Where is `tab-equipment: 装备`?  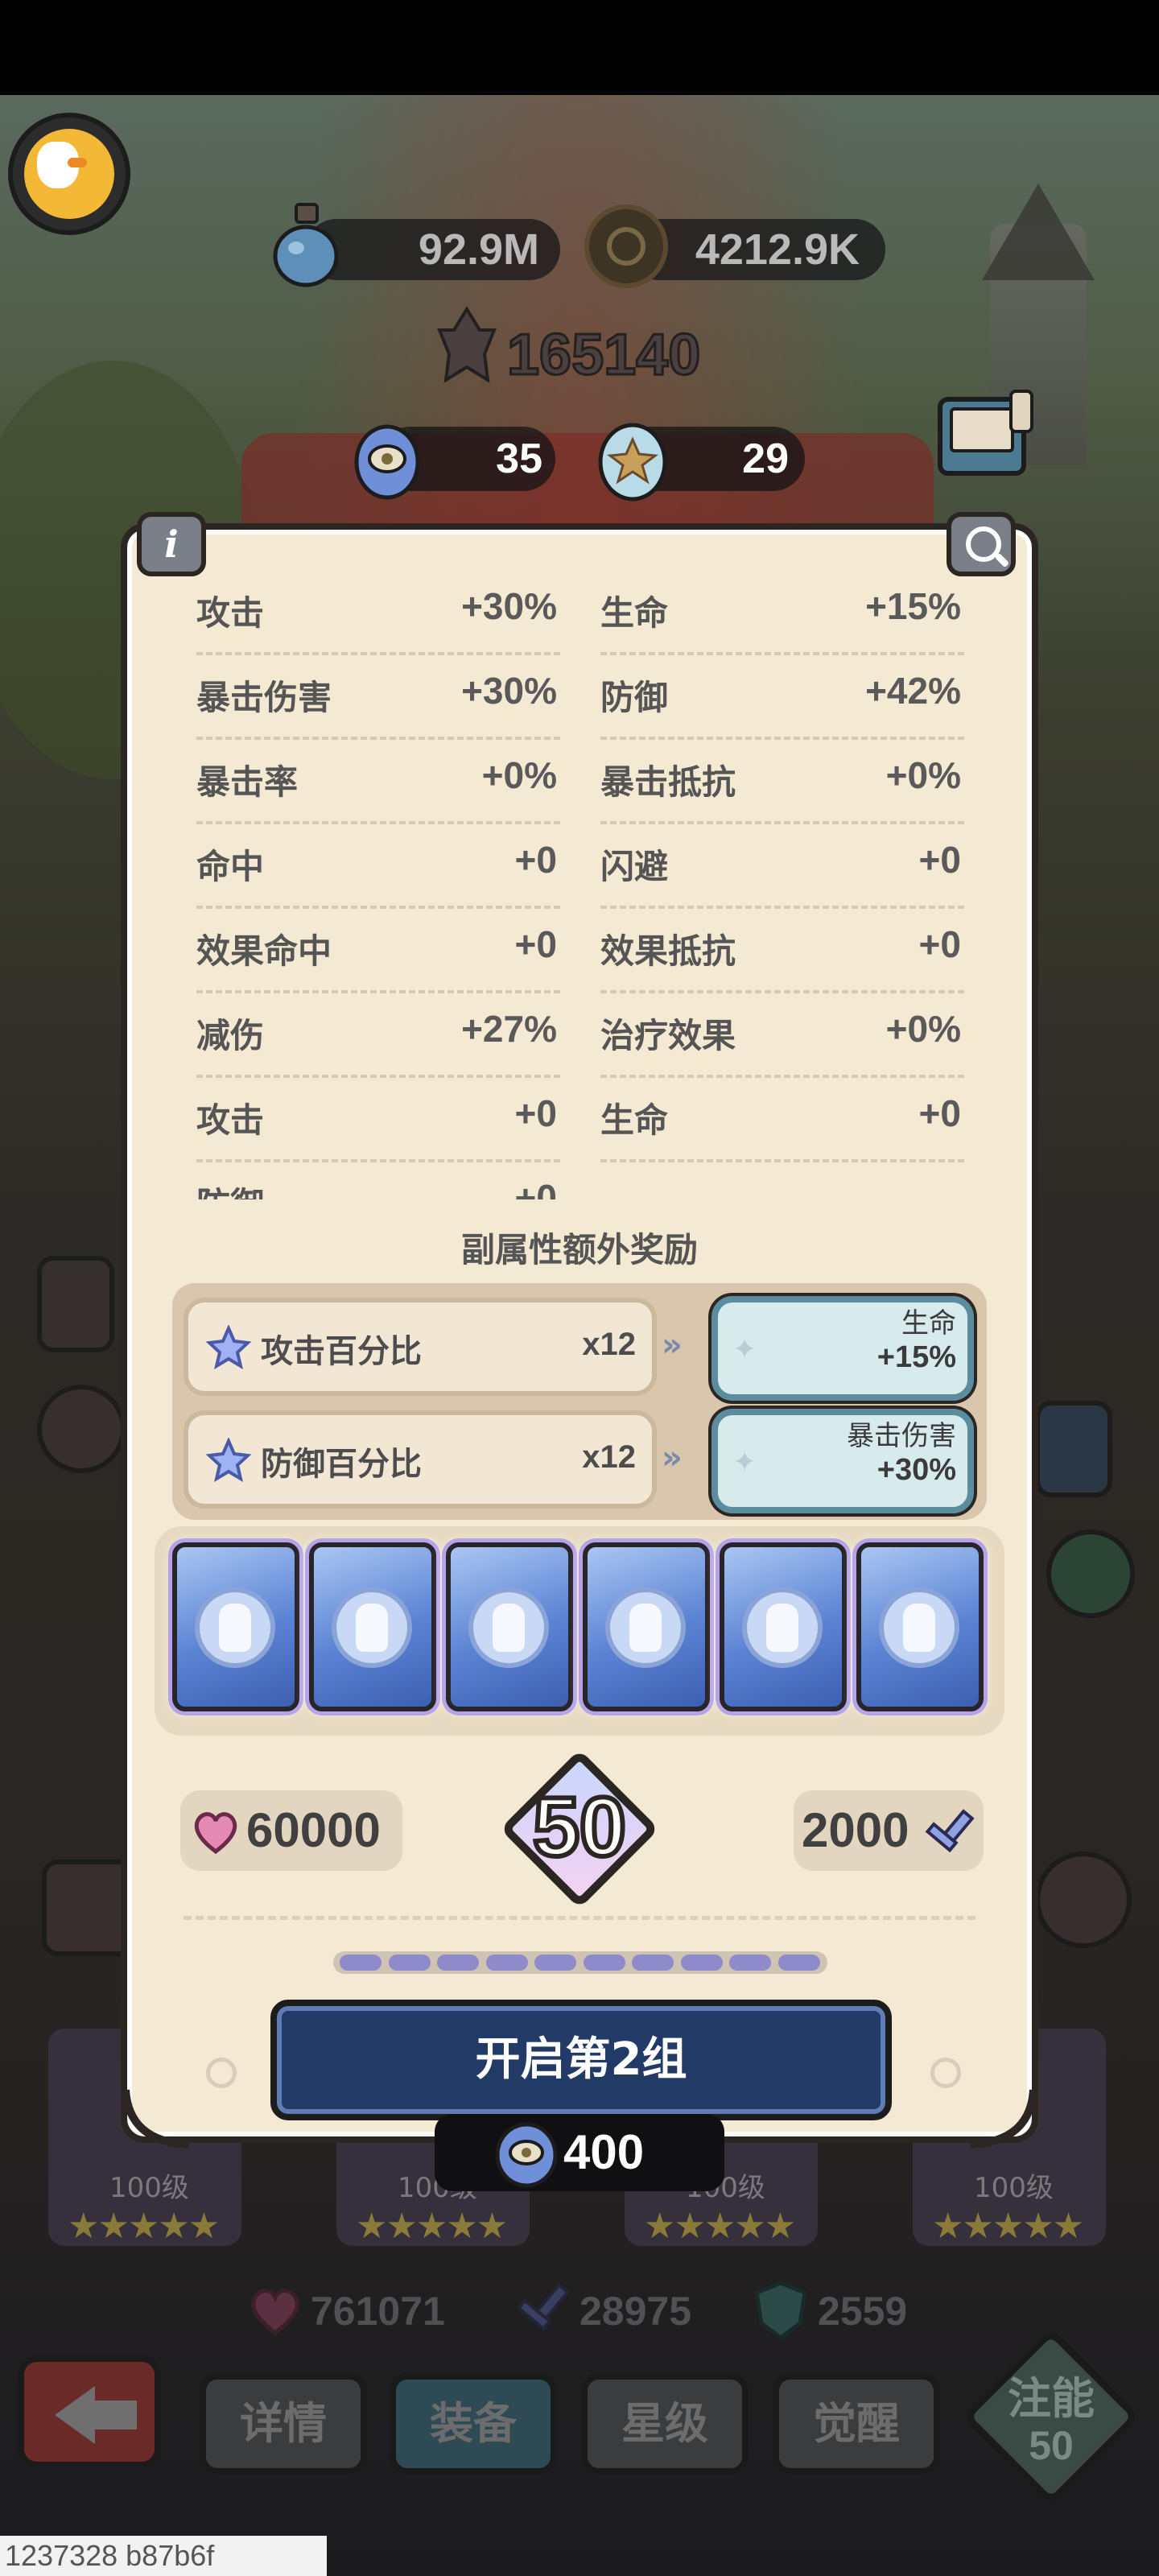
tab-equipment: 装备 is located at coordinates (473, 2424).